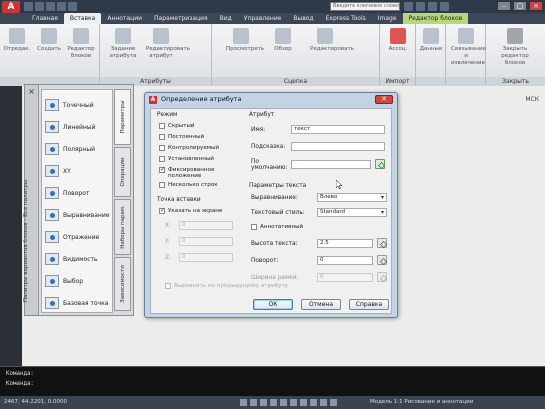 This screenshot has height=409, width=545. What do you see at coordinates (162, 169) in the screenshot?
I see `lock-position-checkbox` at bounding box center [162, 169].